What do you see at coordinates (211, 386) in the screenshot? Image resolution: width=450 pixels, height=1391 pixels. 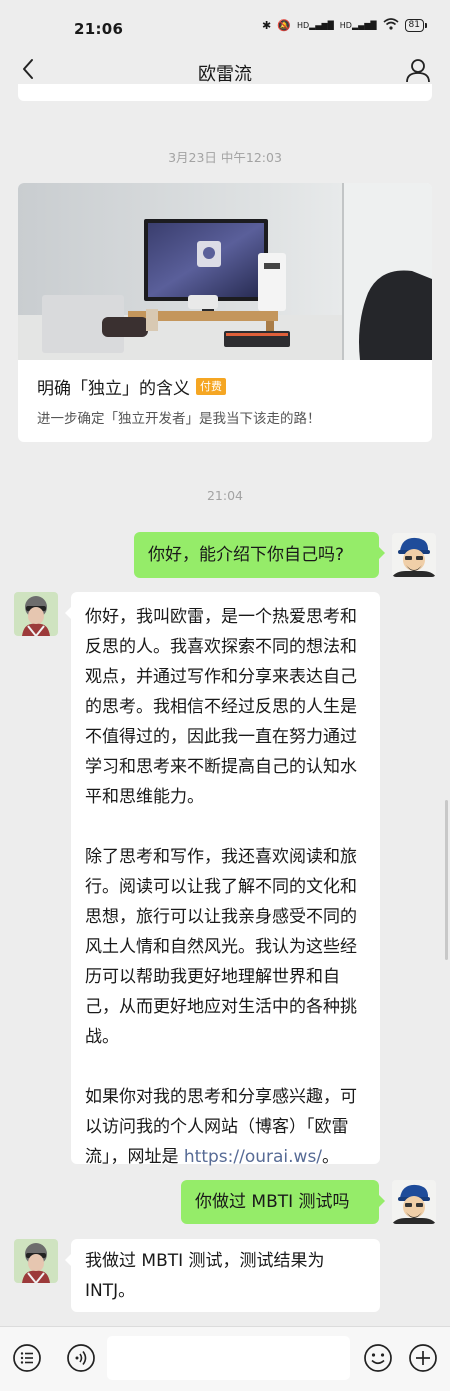 I see `paid-badge: 付费` at bounding box center [211, 386].